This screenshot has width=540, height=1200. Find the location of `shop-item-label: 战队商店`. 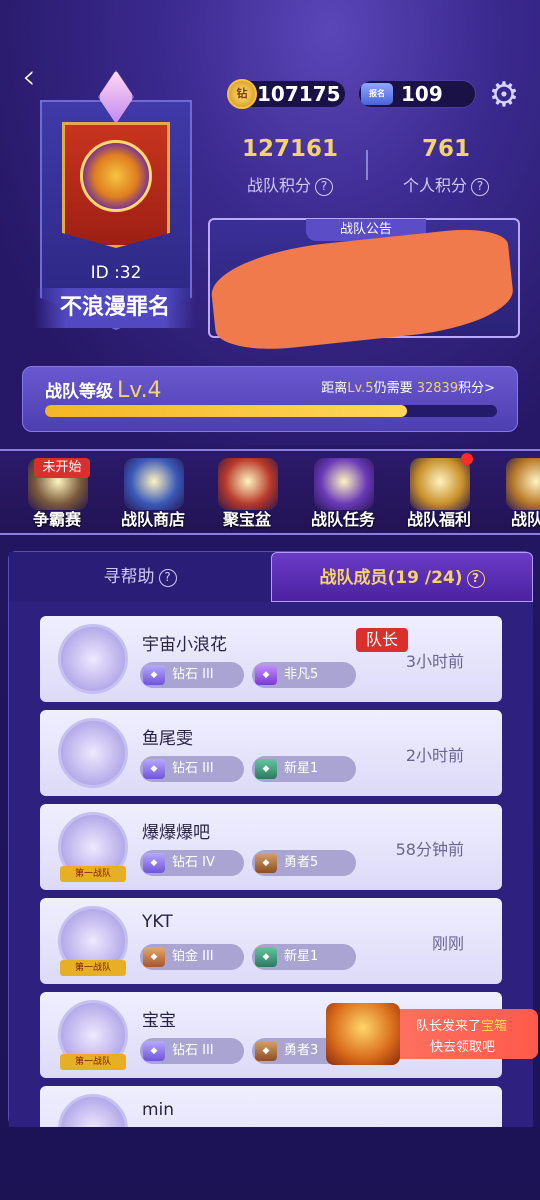

shop-item-label: 战队商店 is located at coordinates (152, 519).